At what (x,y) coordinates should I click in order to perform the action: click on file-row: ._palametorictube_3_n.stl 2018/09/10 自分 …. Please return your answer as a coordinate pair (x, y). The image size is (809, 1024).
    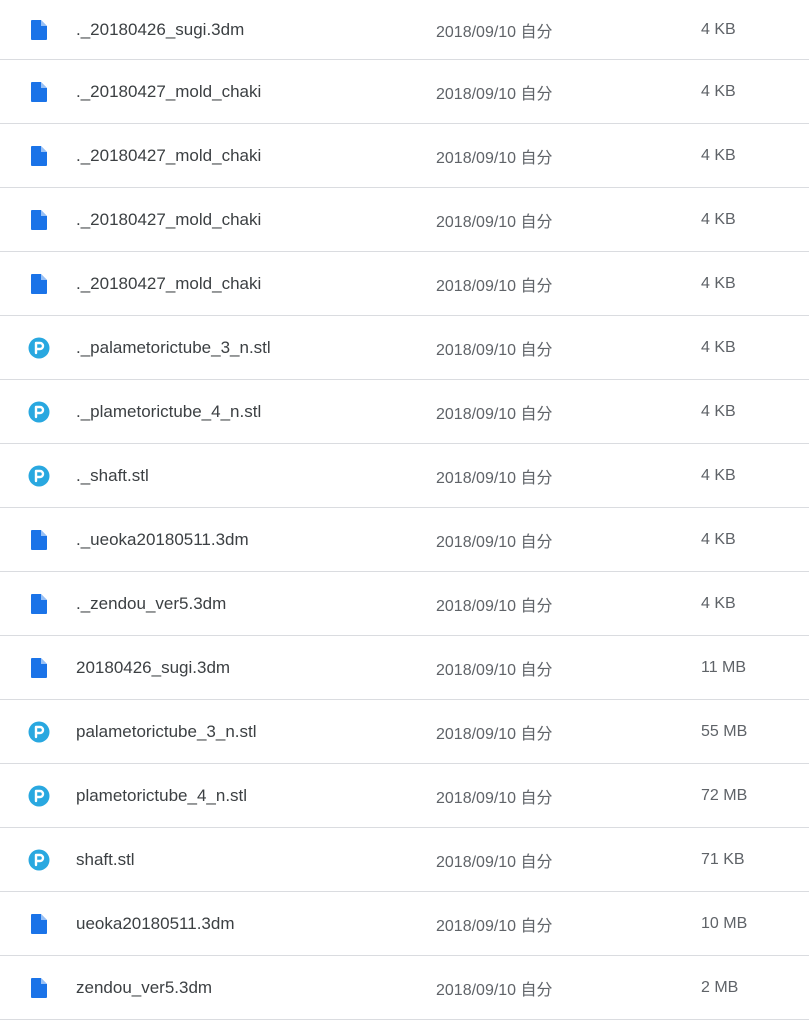
    Looking at the image, I should click on (404, 348).